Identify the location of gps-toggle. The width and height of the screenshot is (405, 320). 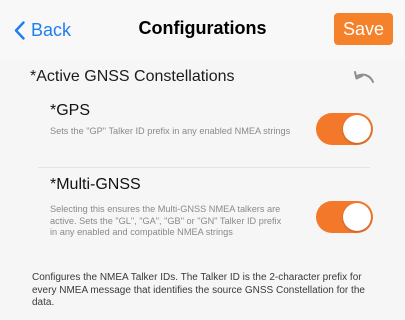
(344, 129).